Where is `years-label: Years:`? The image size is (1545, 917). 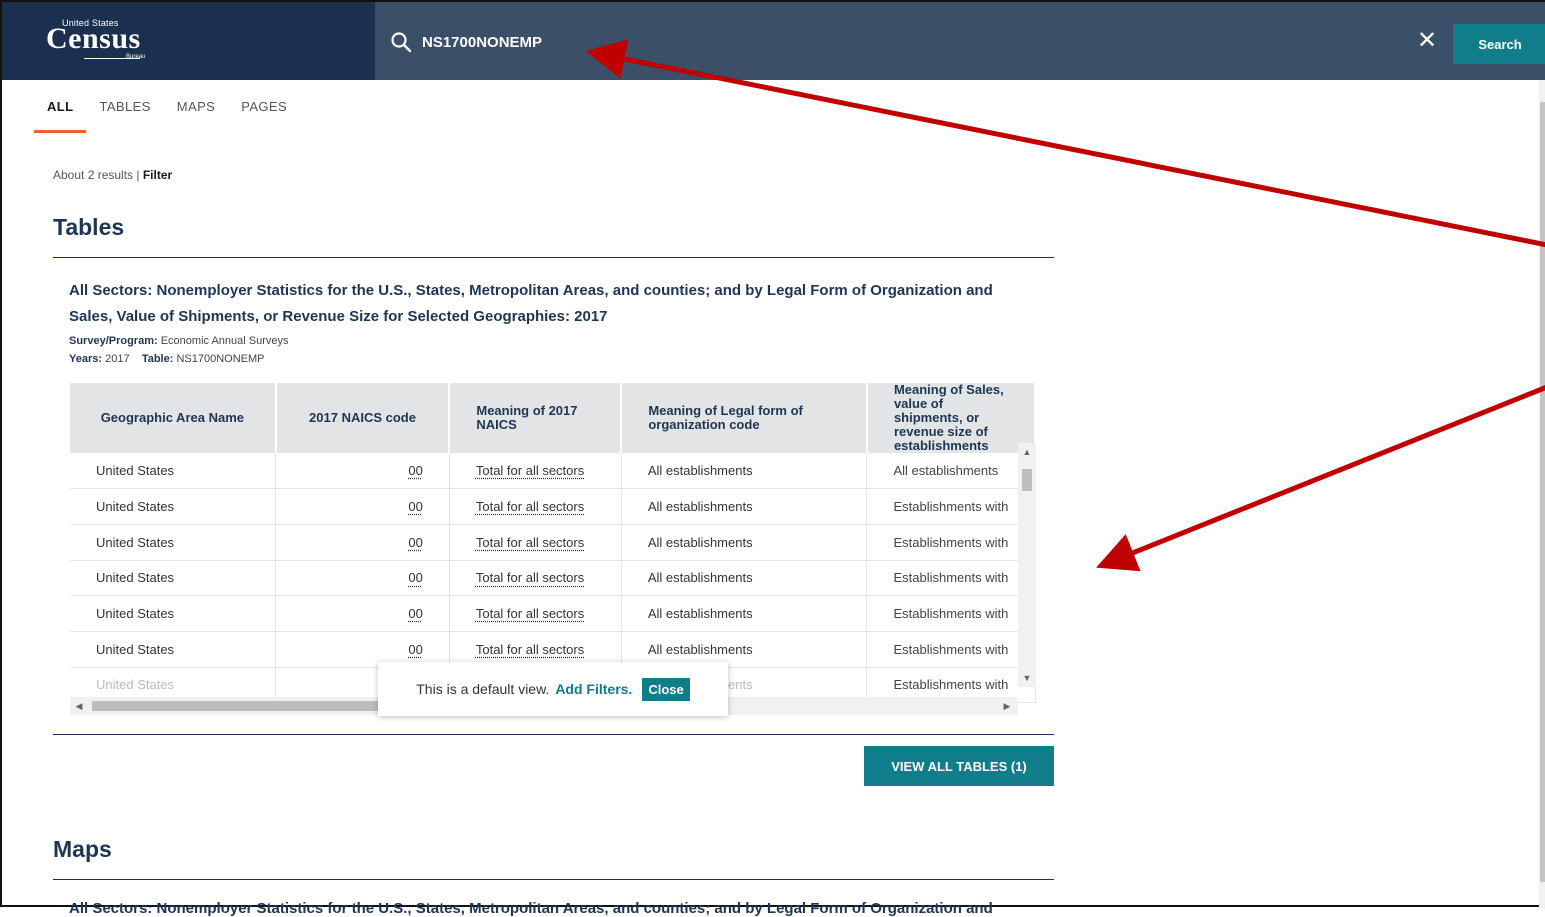
years-label: Years: is located at coordinates (86, 359).